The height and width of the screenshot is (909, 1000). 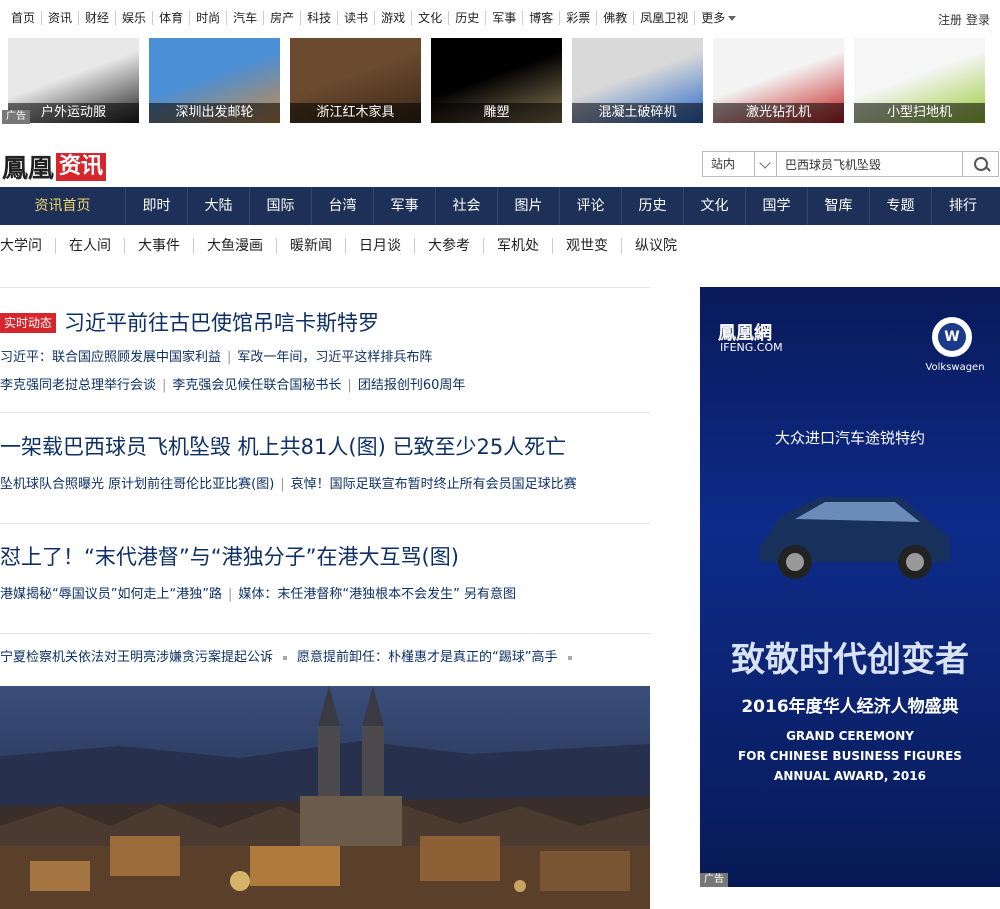 What do you see at coordinates (246, 18) in the screenshot?
I see `top-nav-link: 汽车` at bounding box center [246, 18].